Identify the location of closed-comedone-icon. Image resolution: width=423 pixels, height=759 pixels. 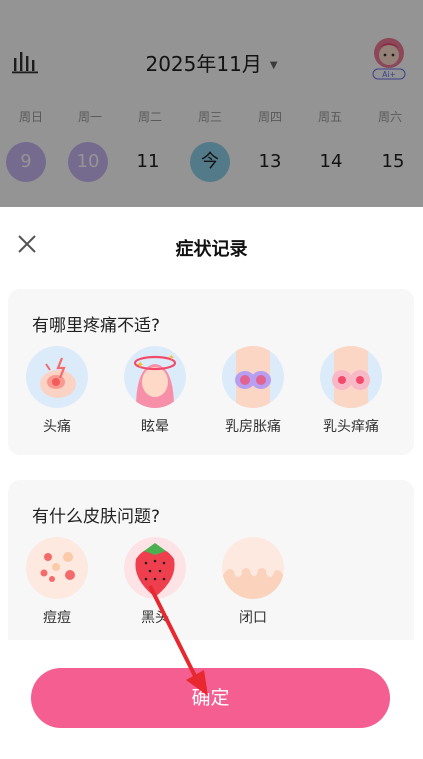
(253, 568).